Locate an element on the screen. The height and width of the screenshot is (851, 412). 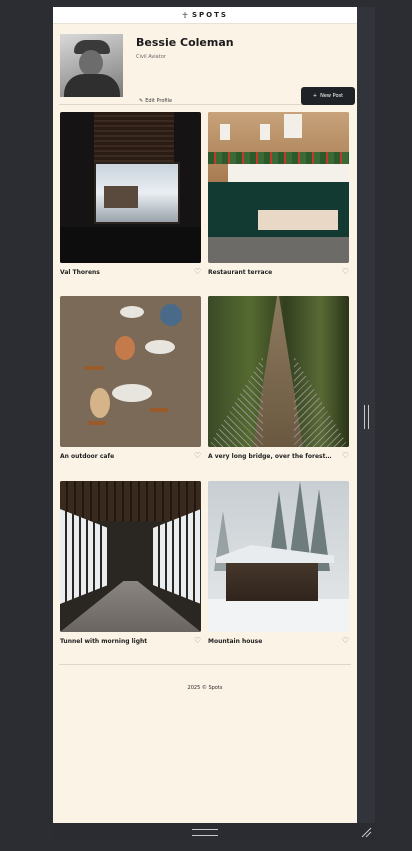
new-post-button: + New Post is located at coordinates (328, 96).